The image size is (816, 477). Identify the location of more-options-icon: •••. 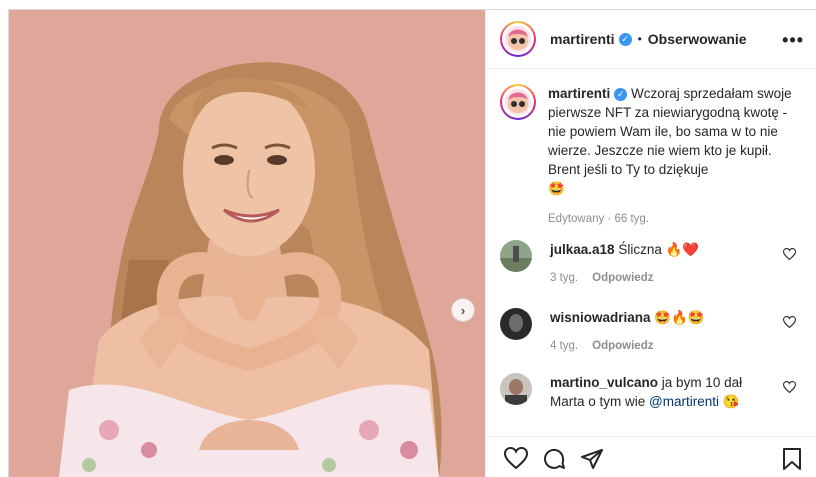
(793, 40).